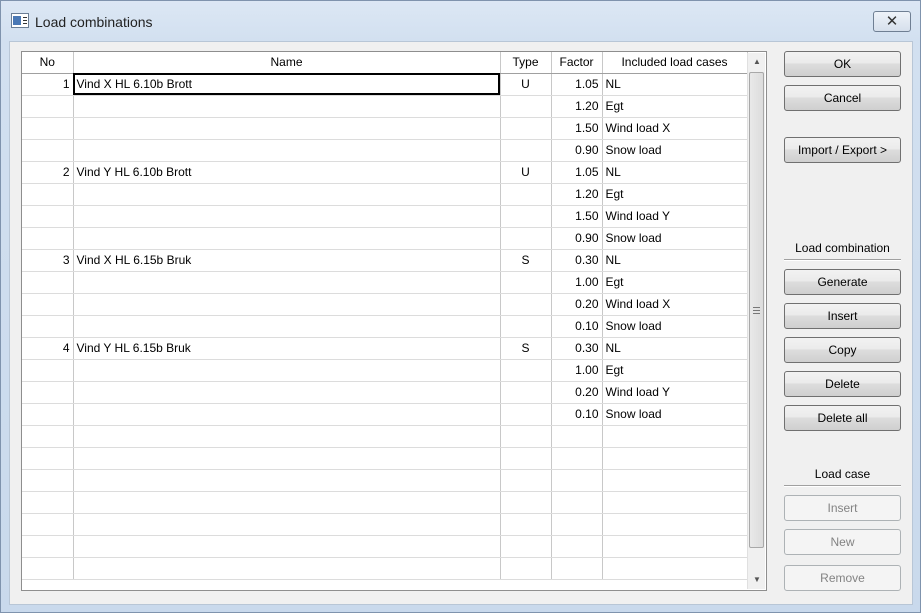 This screenshot has height=613, width=921. I want to click on cell-load-case: NL, so click(675, 260).